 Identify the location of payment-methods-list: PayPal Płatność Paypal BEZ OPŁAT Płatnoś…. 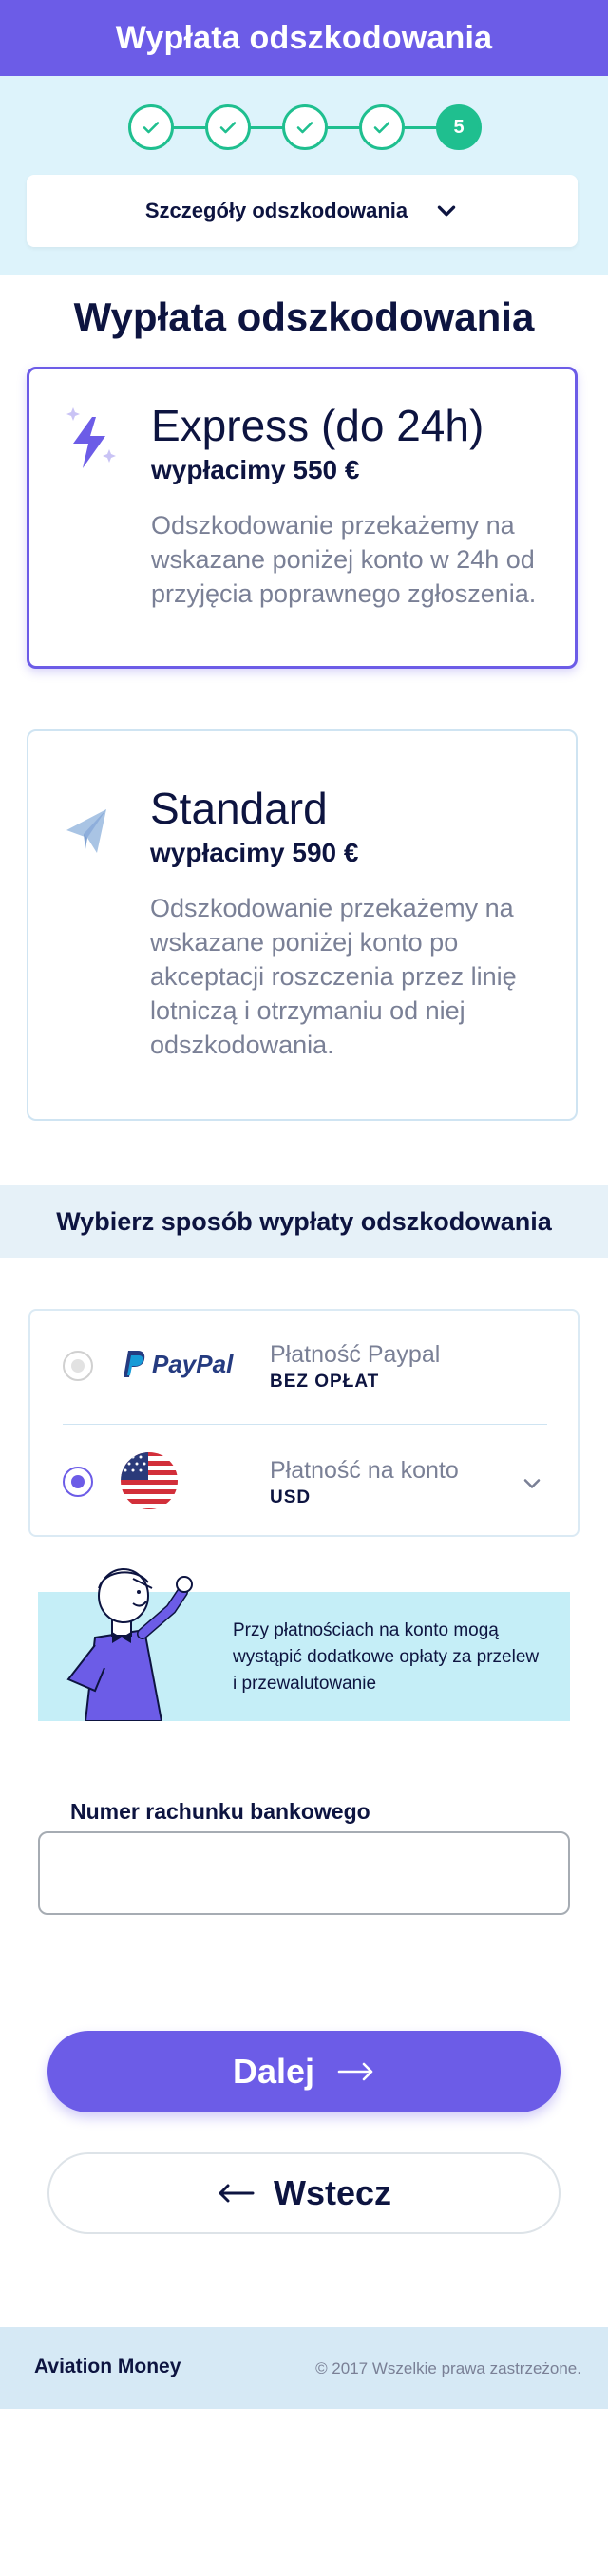
(304, 1423).